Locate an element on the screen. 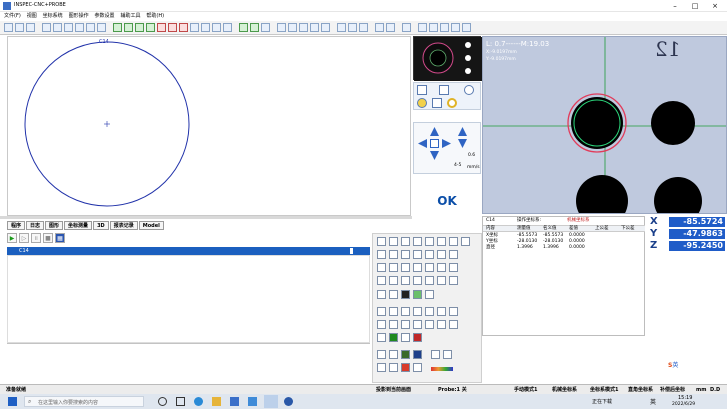  tray-time: 15:19 is located at coordinates (685, 398).